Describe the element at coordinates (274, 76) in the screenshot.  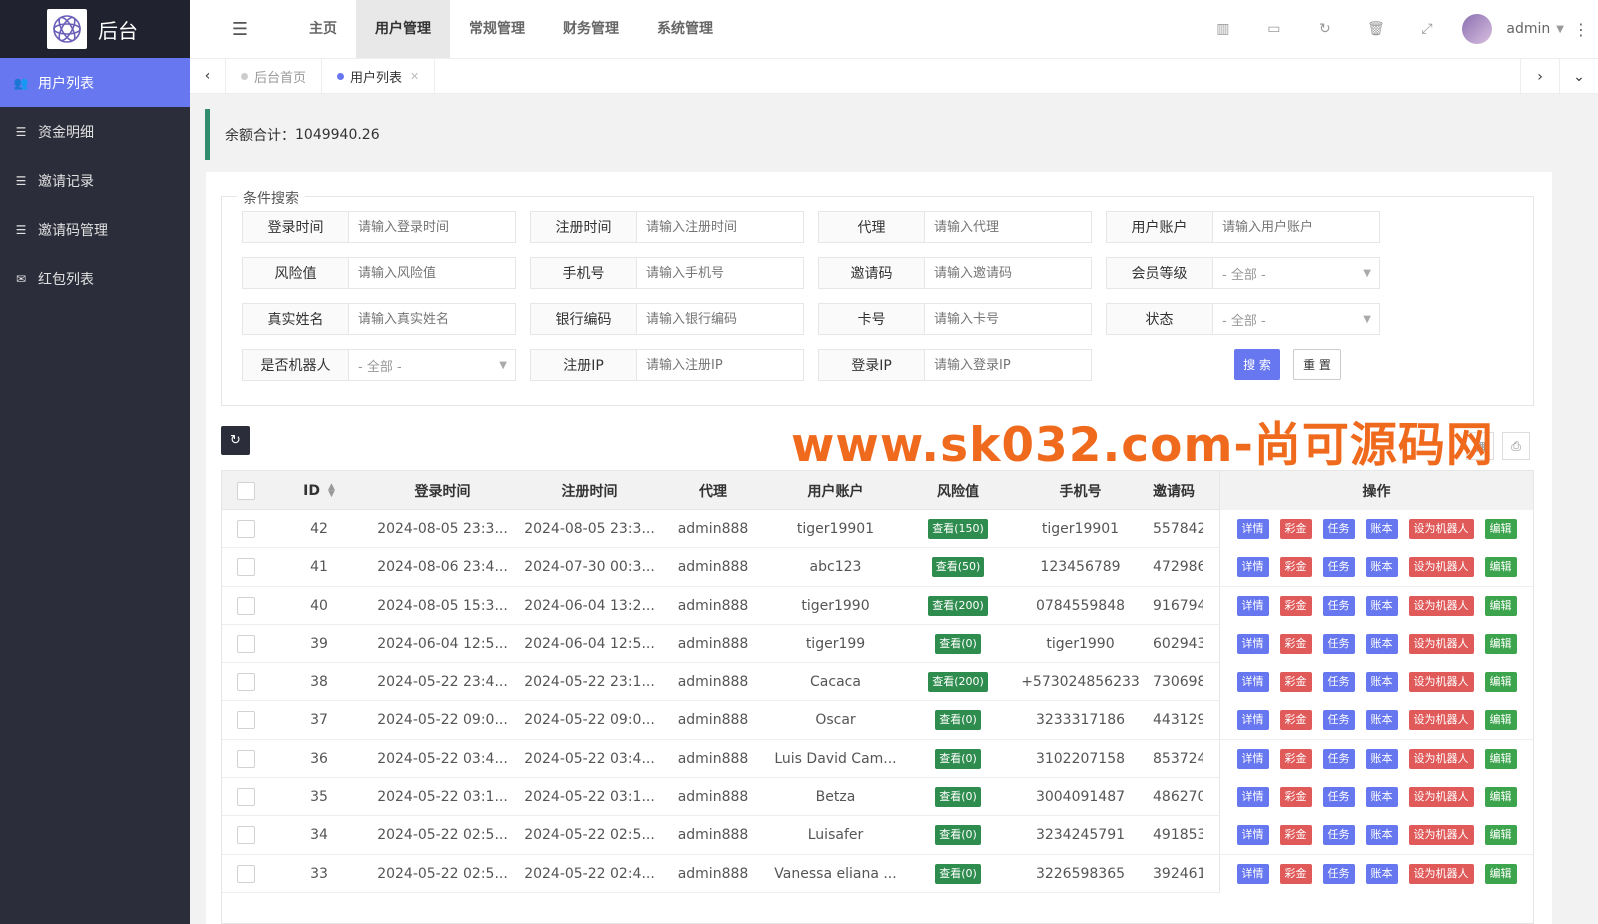
I see `tab-0: 后台首页` at that location.